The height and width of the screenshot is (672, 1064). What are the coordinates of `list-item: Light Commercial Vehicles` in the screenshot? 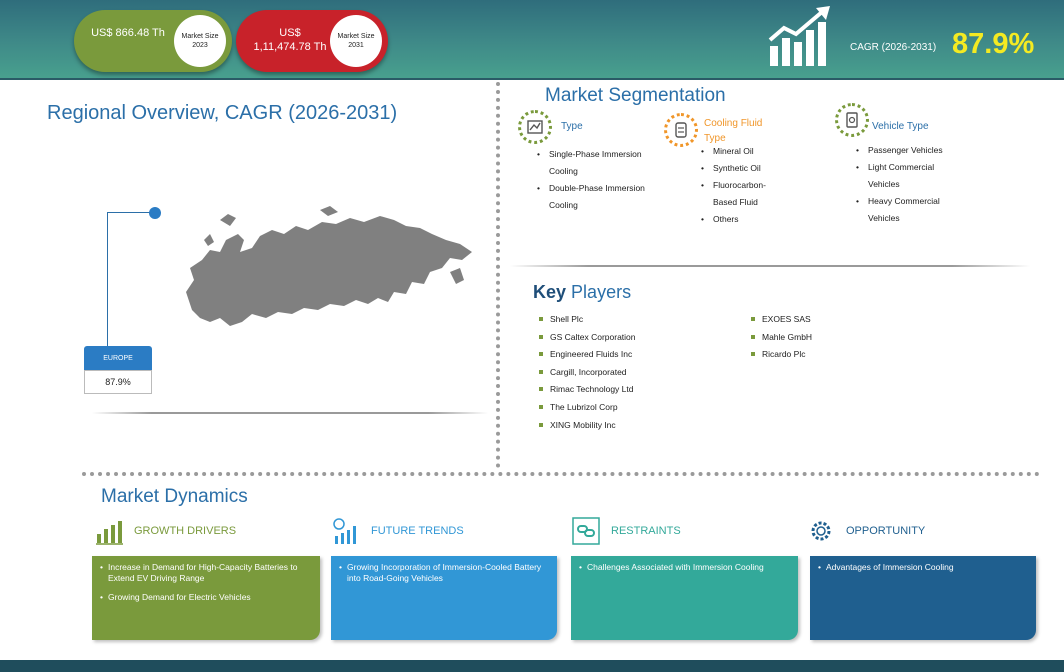 It's located at (911, 176).